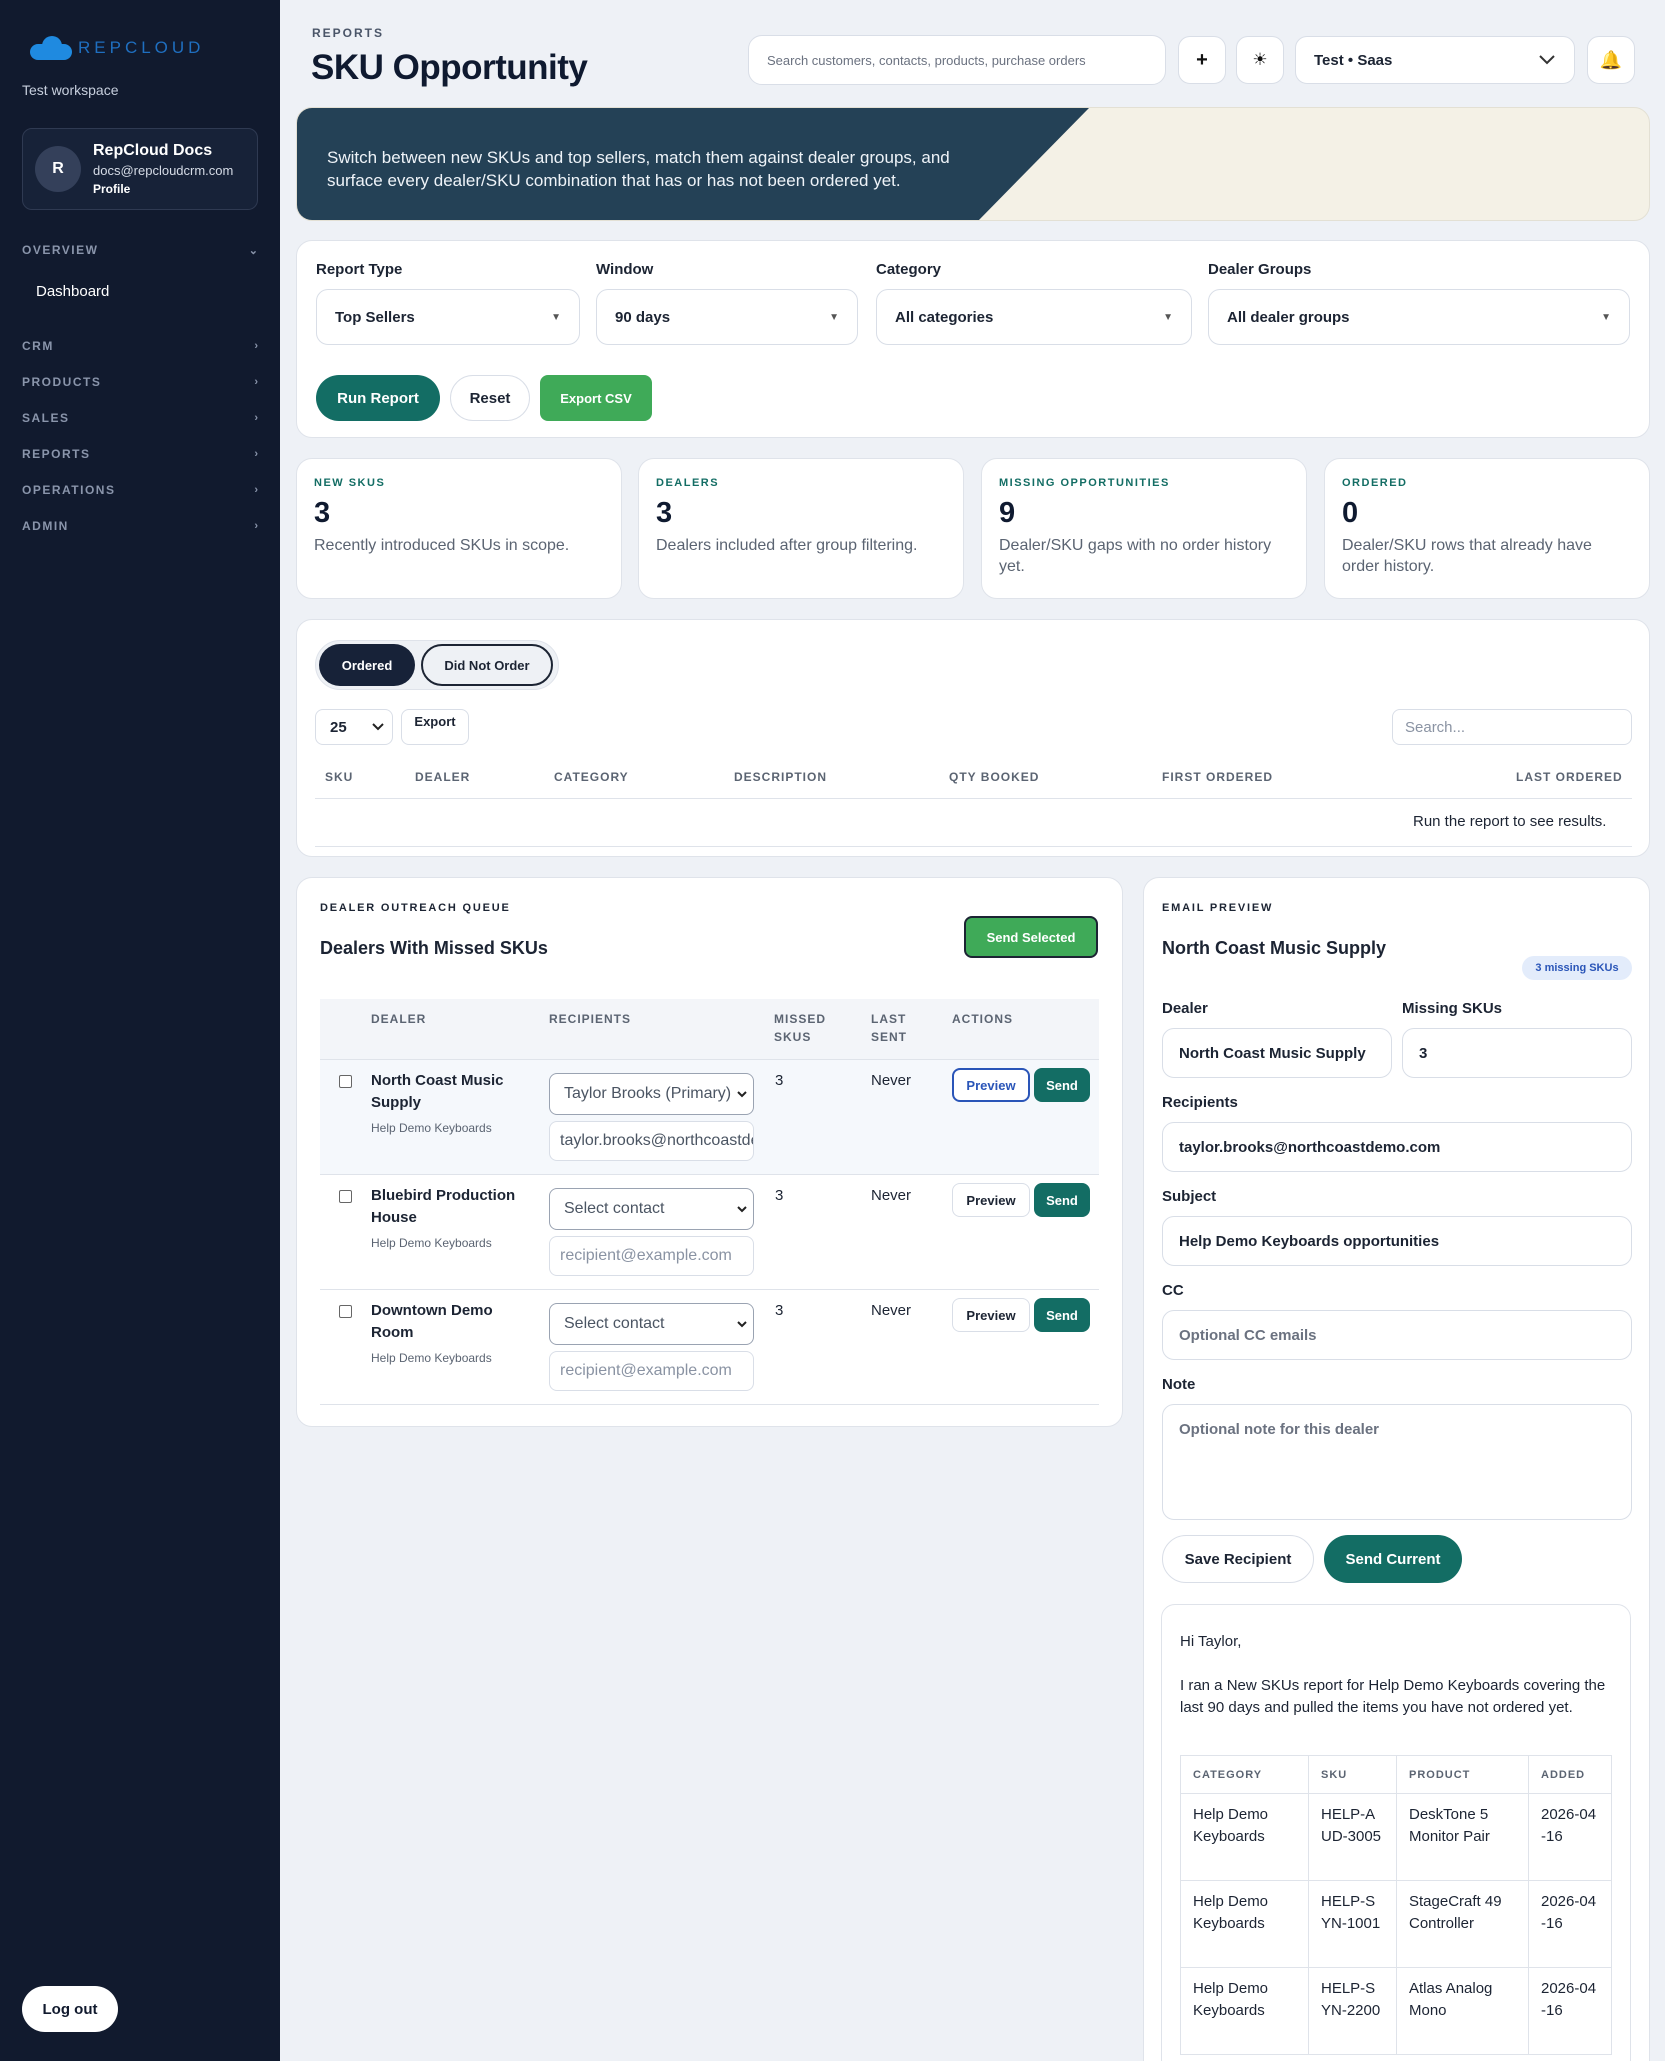 This screenshot has width=1665, height=2061. What do you see at coordinates (1462, 1774) in the screenshot?
I see `column-header: PRODUCT` at bounding box center [1462, 1774].